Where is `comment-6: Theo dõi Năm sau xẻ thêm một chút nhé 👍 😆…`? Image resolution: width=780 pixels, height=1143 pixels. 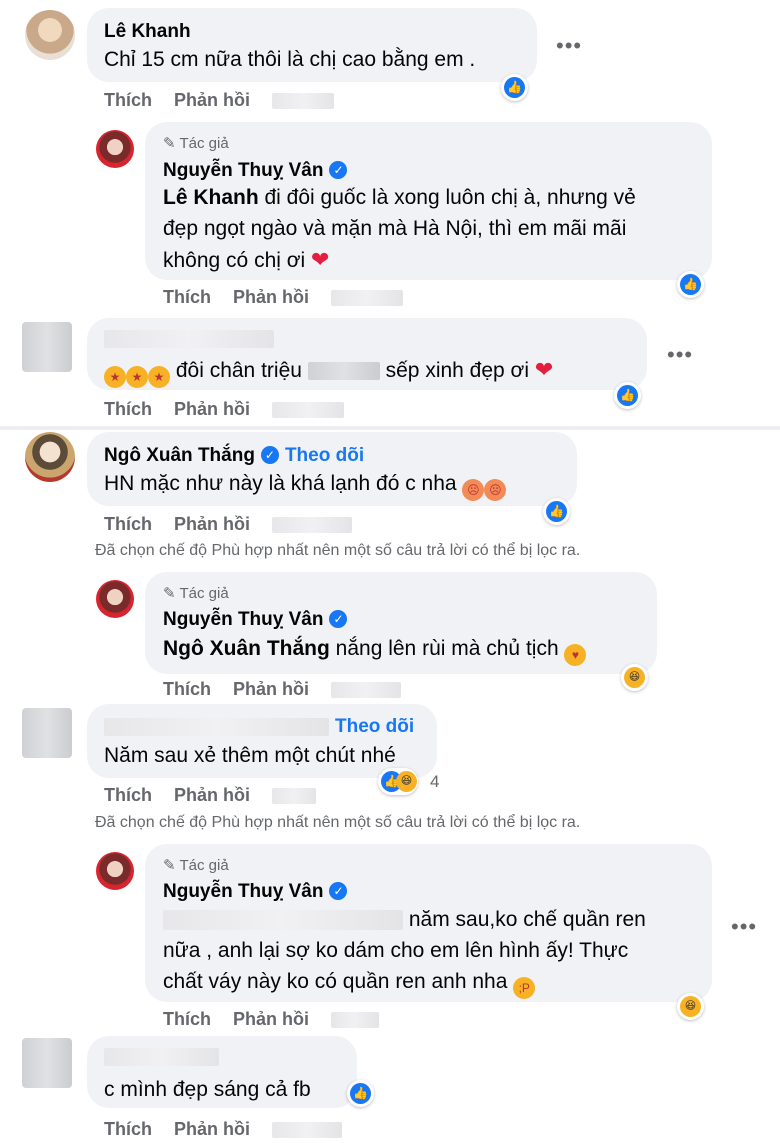
comment-6: Theo dõi Năm sau xẻ thêm một chút nhé 👍 😆… is located at coordinates (390, 772).